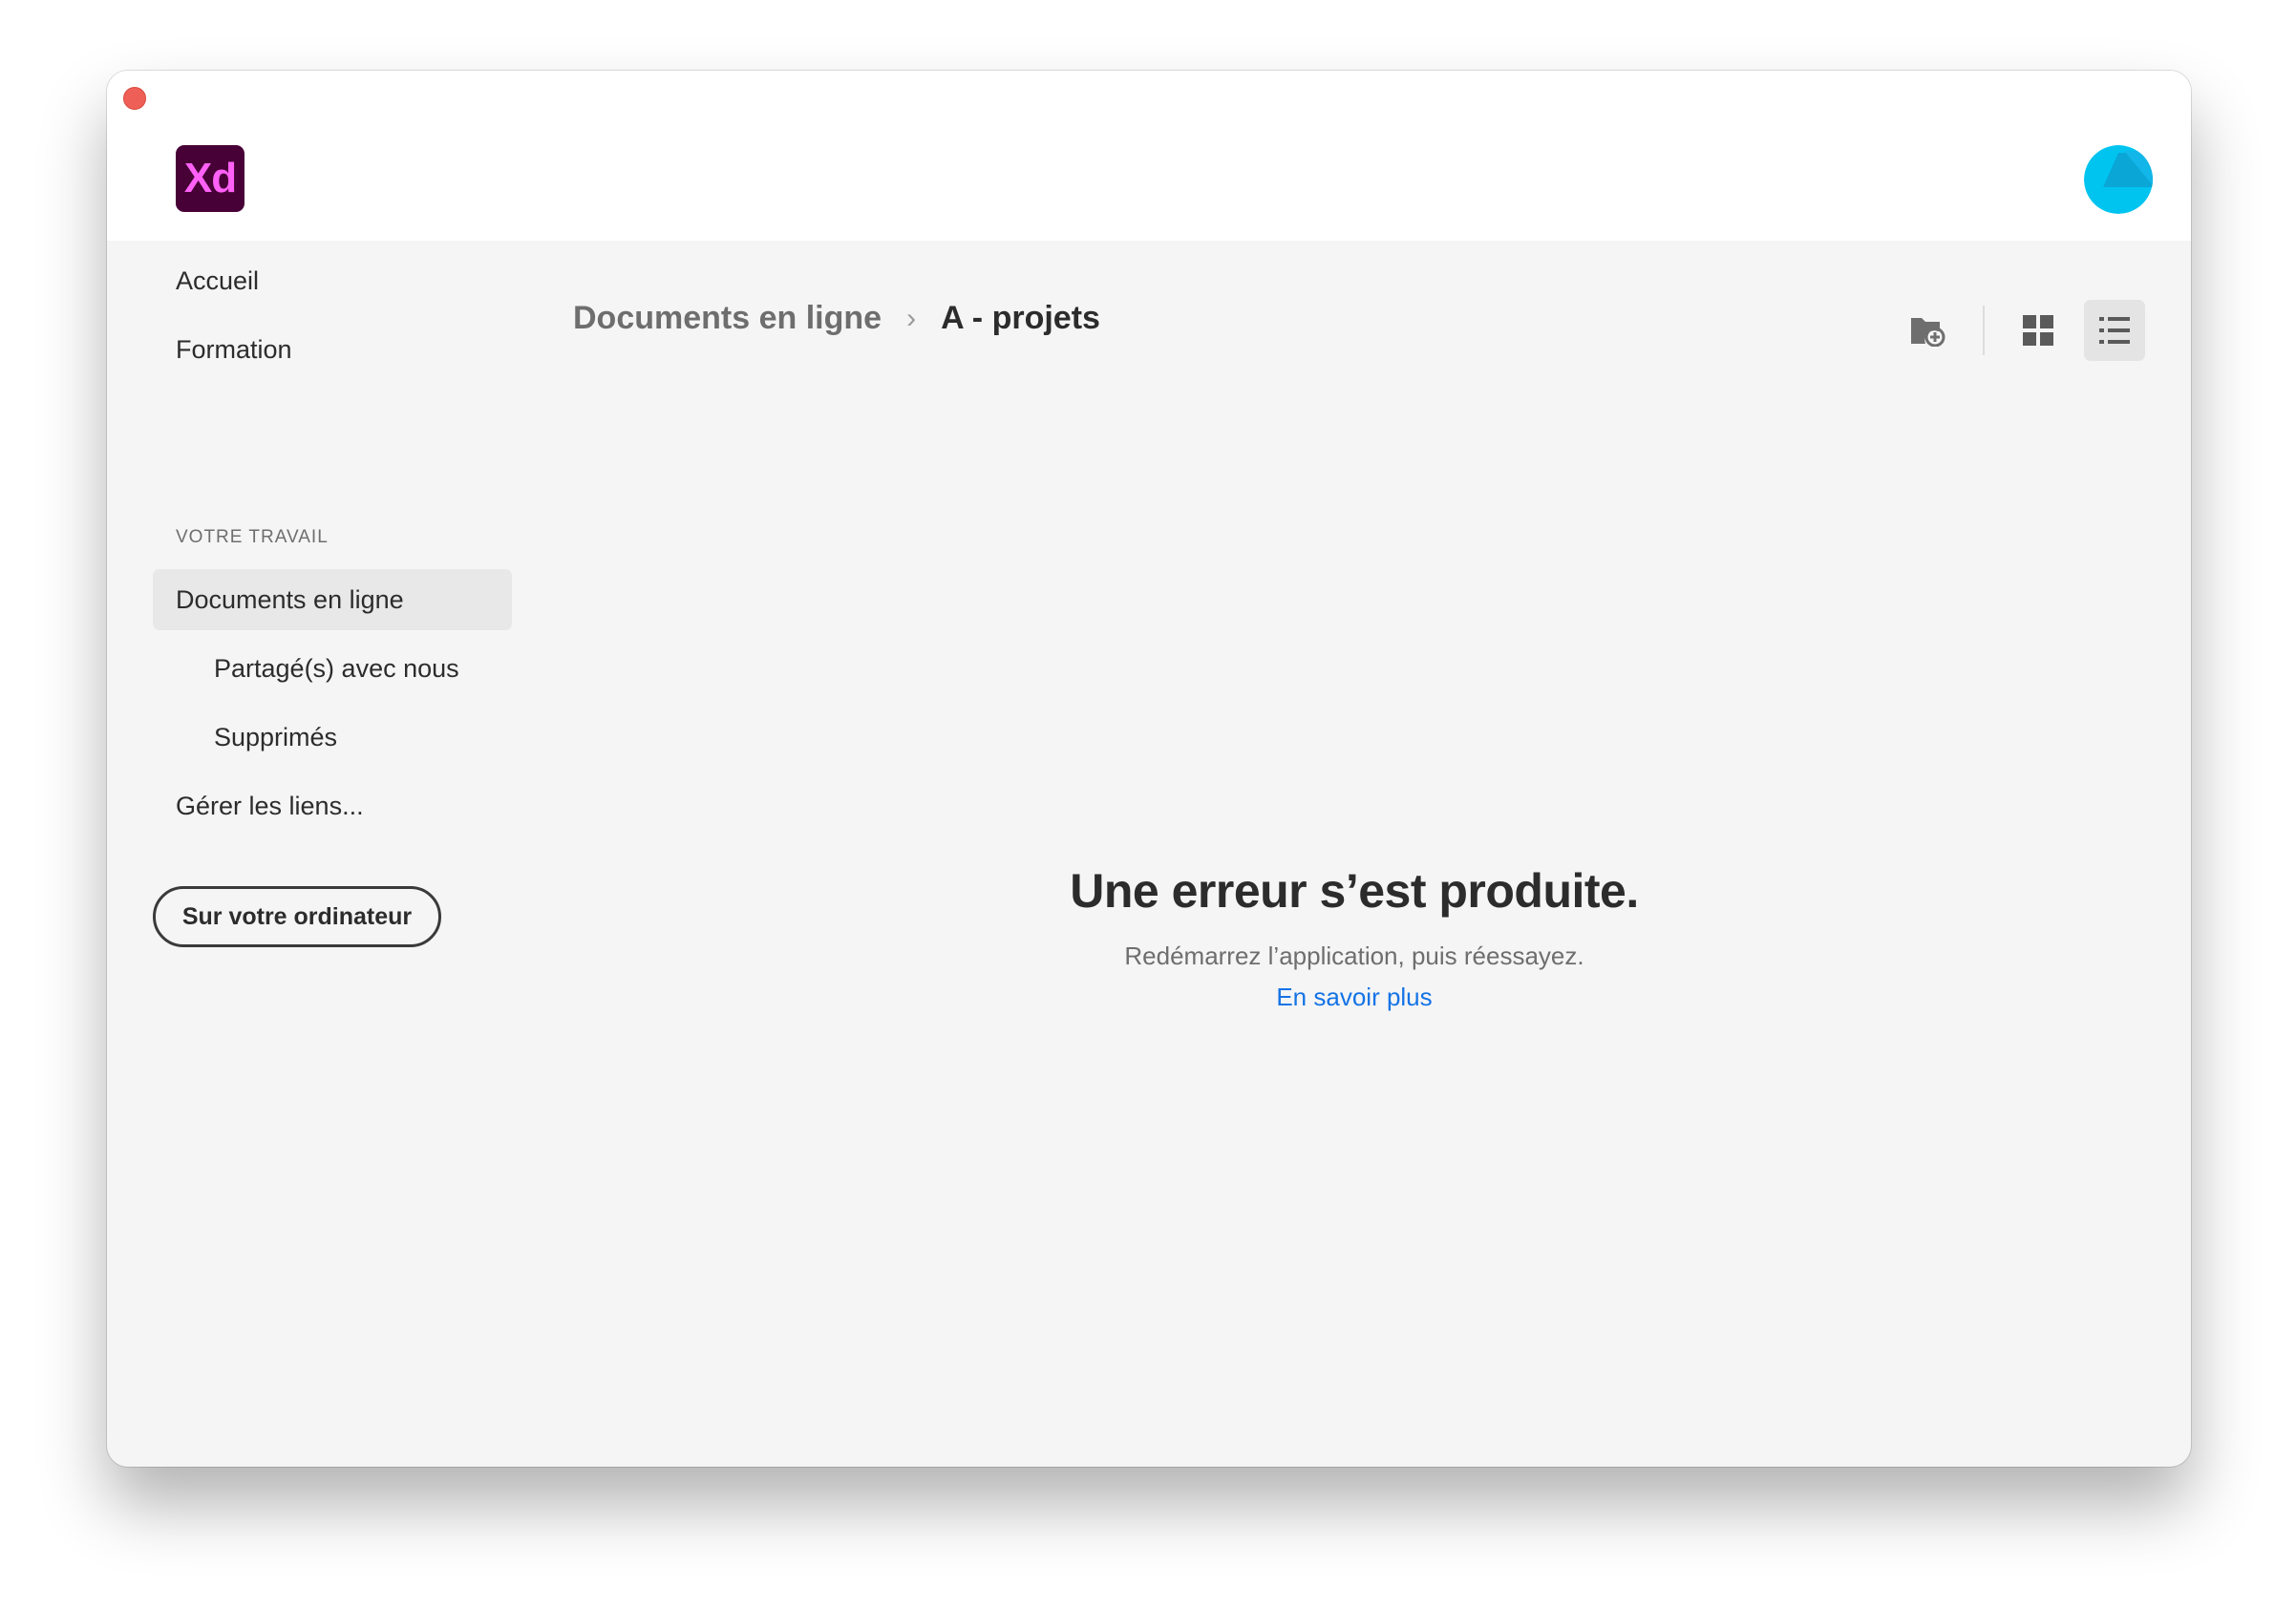 This screenshot has height=1608, width=2296. Describe the element at coordinates (234, 349) in the screenshot. I see `sidebar-item-formation: Formation` at that location.